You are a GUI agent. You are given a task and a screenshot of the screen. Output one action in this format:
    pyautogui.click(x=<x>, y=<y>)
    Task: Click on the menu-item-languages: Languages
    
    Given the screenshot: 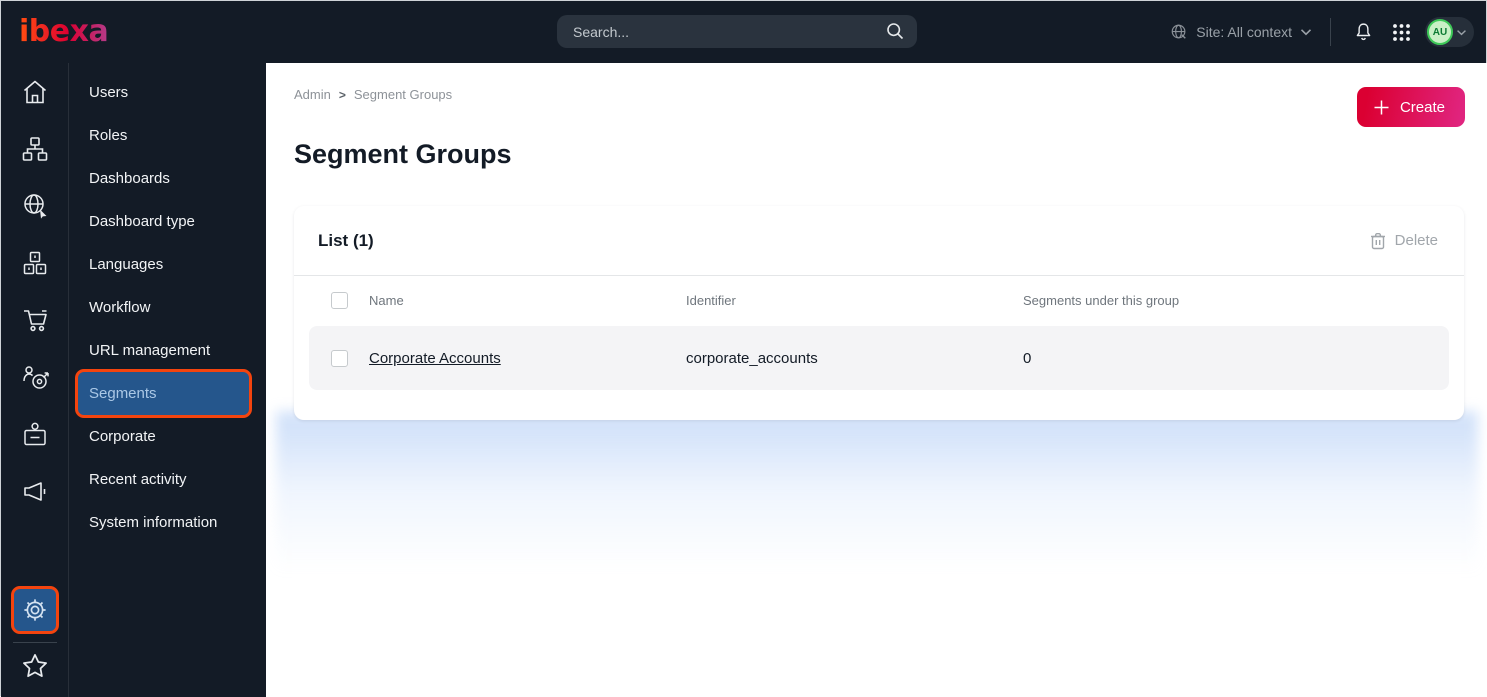 What is the action you would take?
    pyautogui.click(x=167, y=264)
    